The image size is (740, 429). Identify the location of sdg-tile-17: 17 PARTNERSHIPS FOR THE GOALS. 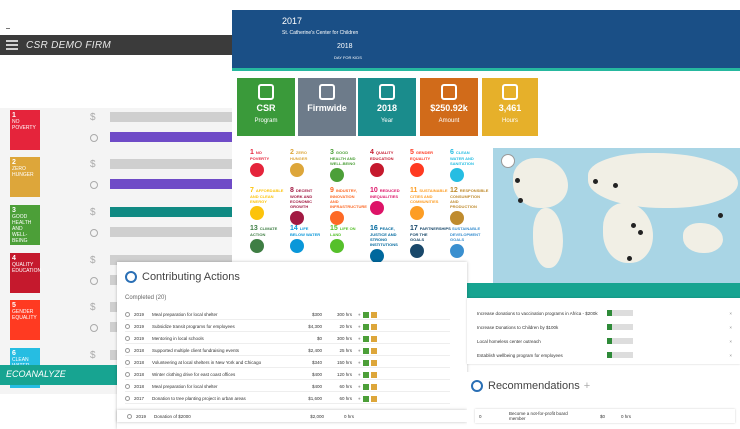
(429, 241).